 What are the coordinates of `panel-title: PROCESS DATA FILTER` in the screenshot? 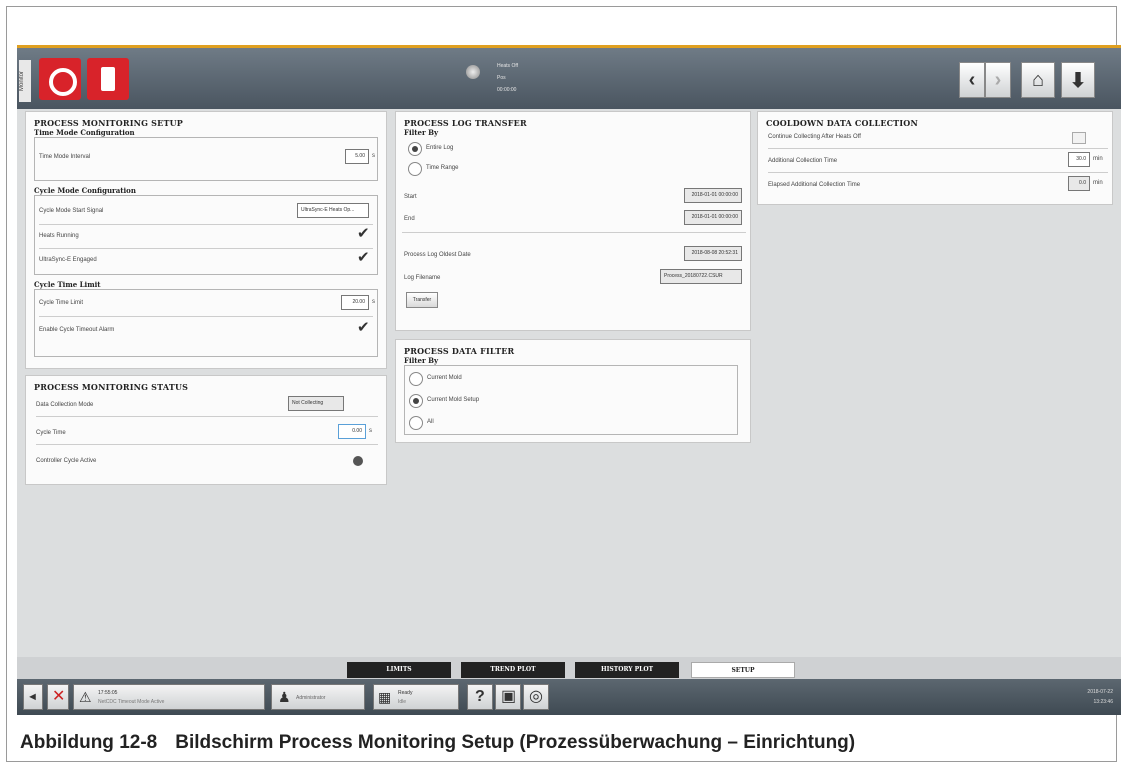 It's located at (459, 351).